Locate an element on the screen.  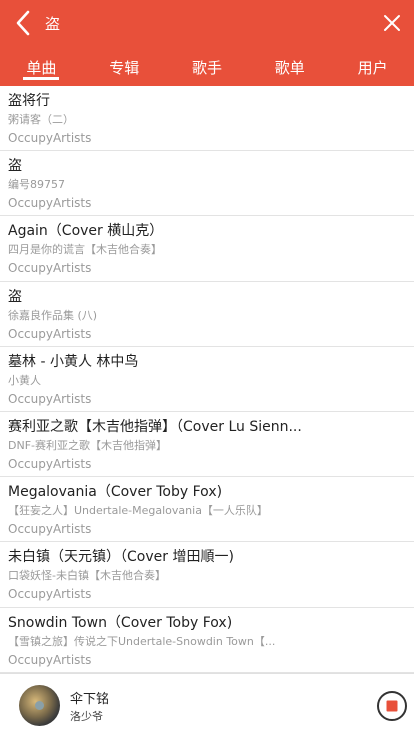
mini-player: 伞下铭 洛少爷 is located at coordinates (207, 704).